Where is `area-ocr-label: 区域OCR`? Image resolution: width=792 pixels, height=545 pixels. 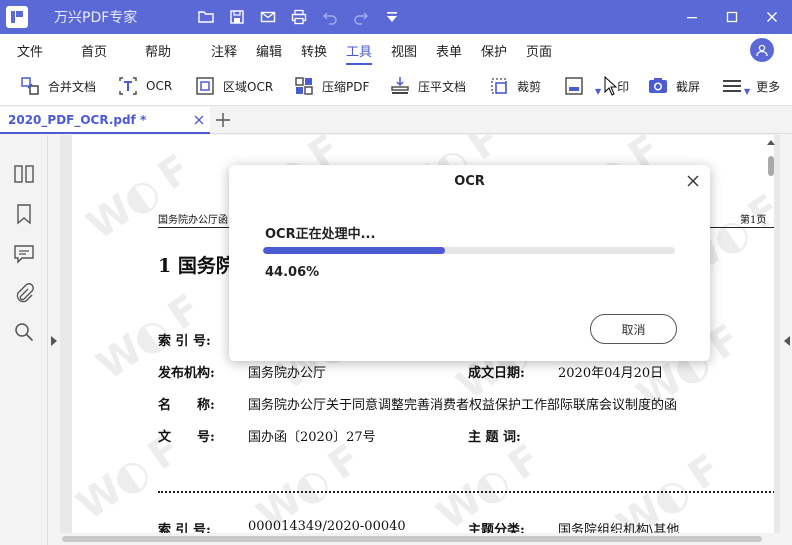
area-ocr-label: 区域OCR is located at coordinates (248, 86).